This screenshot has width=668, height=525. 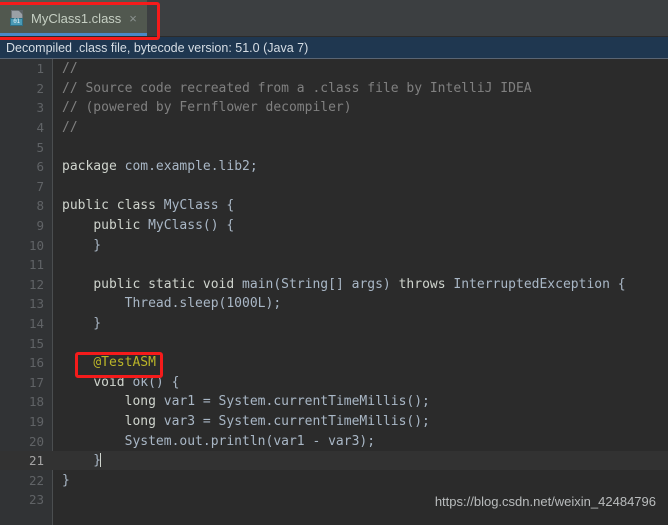 What do you see at coordinates (277, 402) in the screenshot?
I see `code-line-text: long var1 = System.currentTimeMillis();` at bounding box center [277, 402].